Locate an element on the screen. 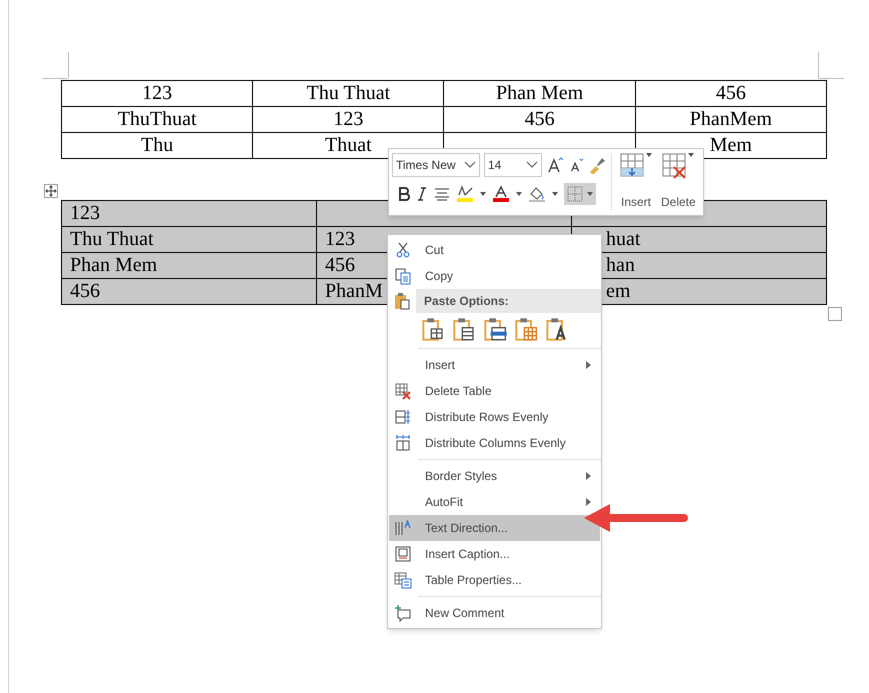 The height and width of the screenshot is (693, 869). distribute-columns-icon is located at coordinates (403, 443).